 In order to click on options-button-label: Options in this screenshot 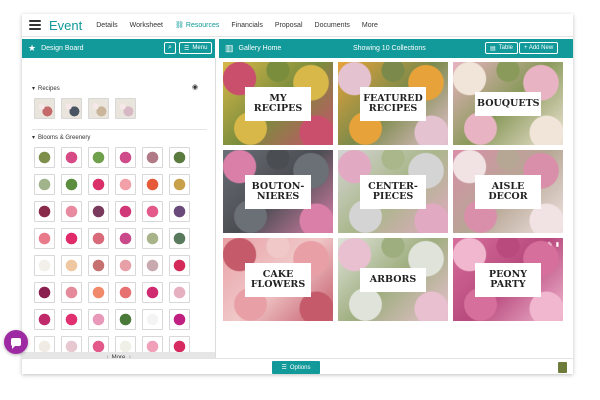, I will do `click(300, 367)`.